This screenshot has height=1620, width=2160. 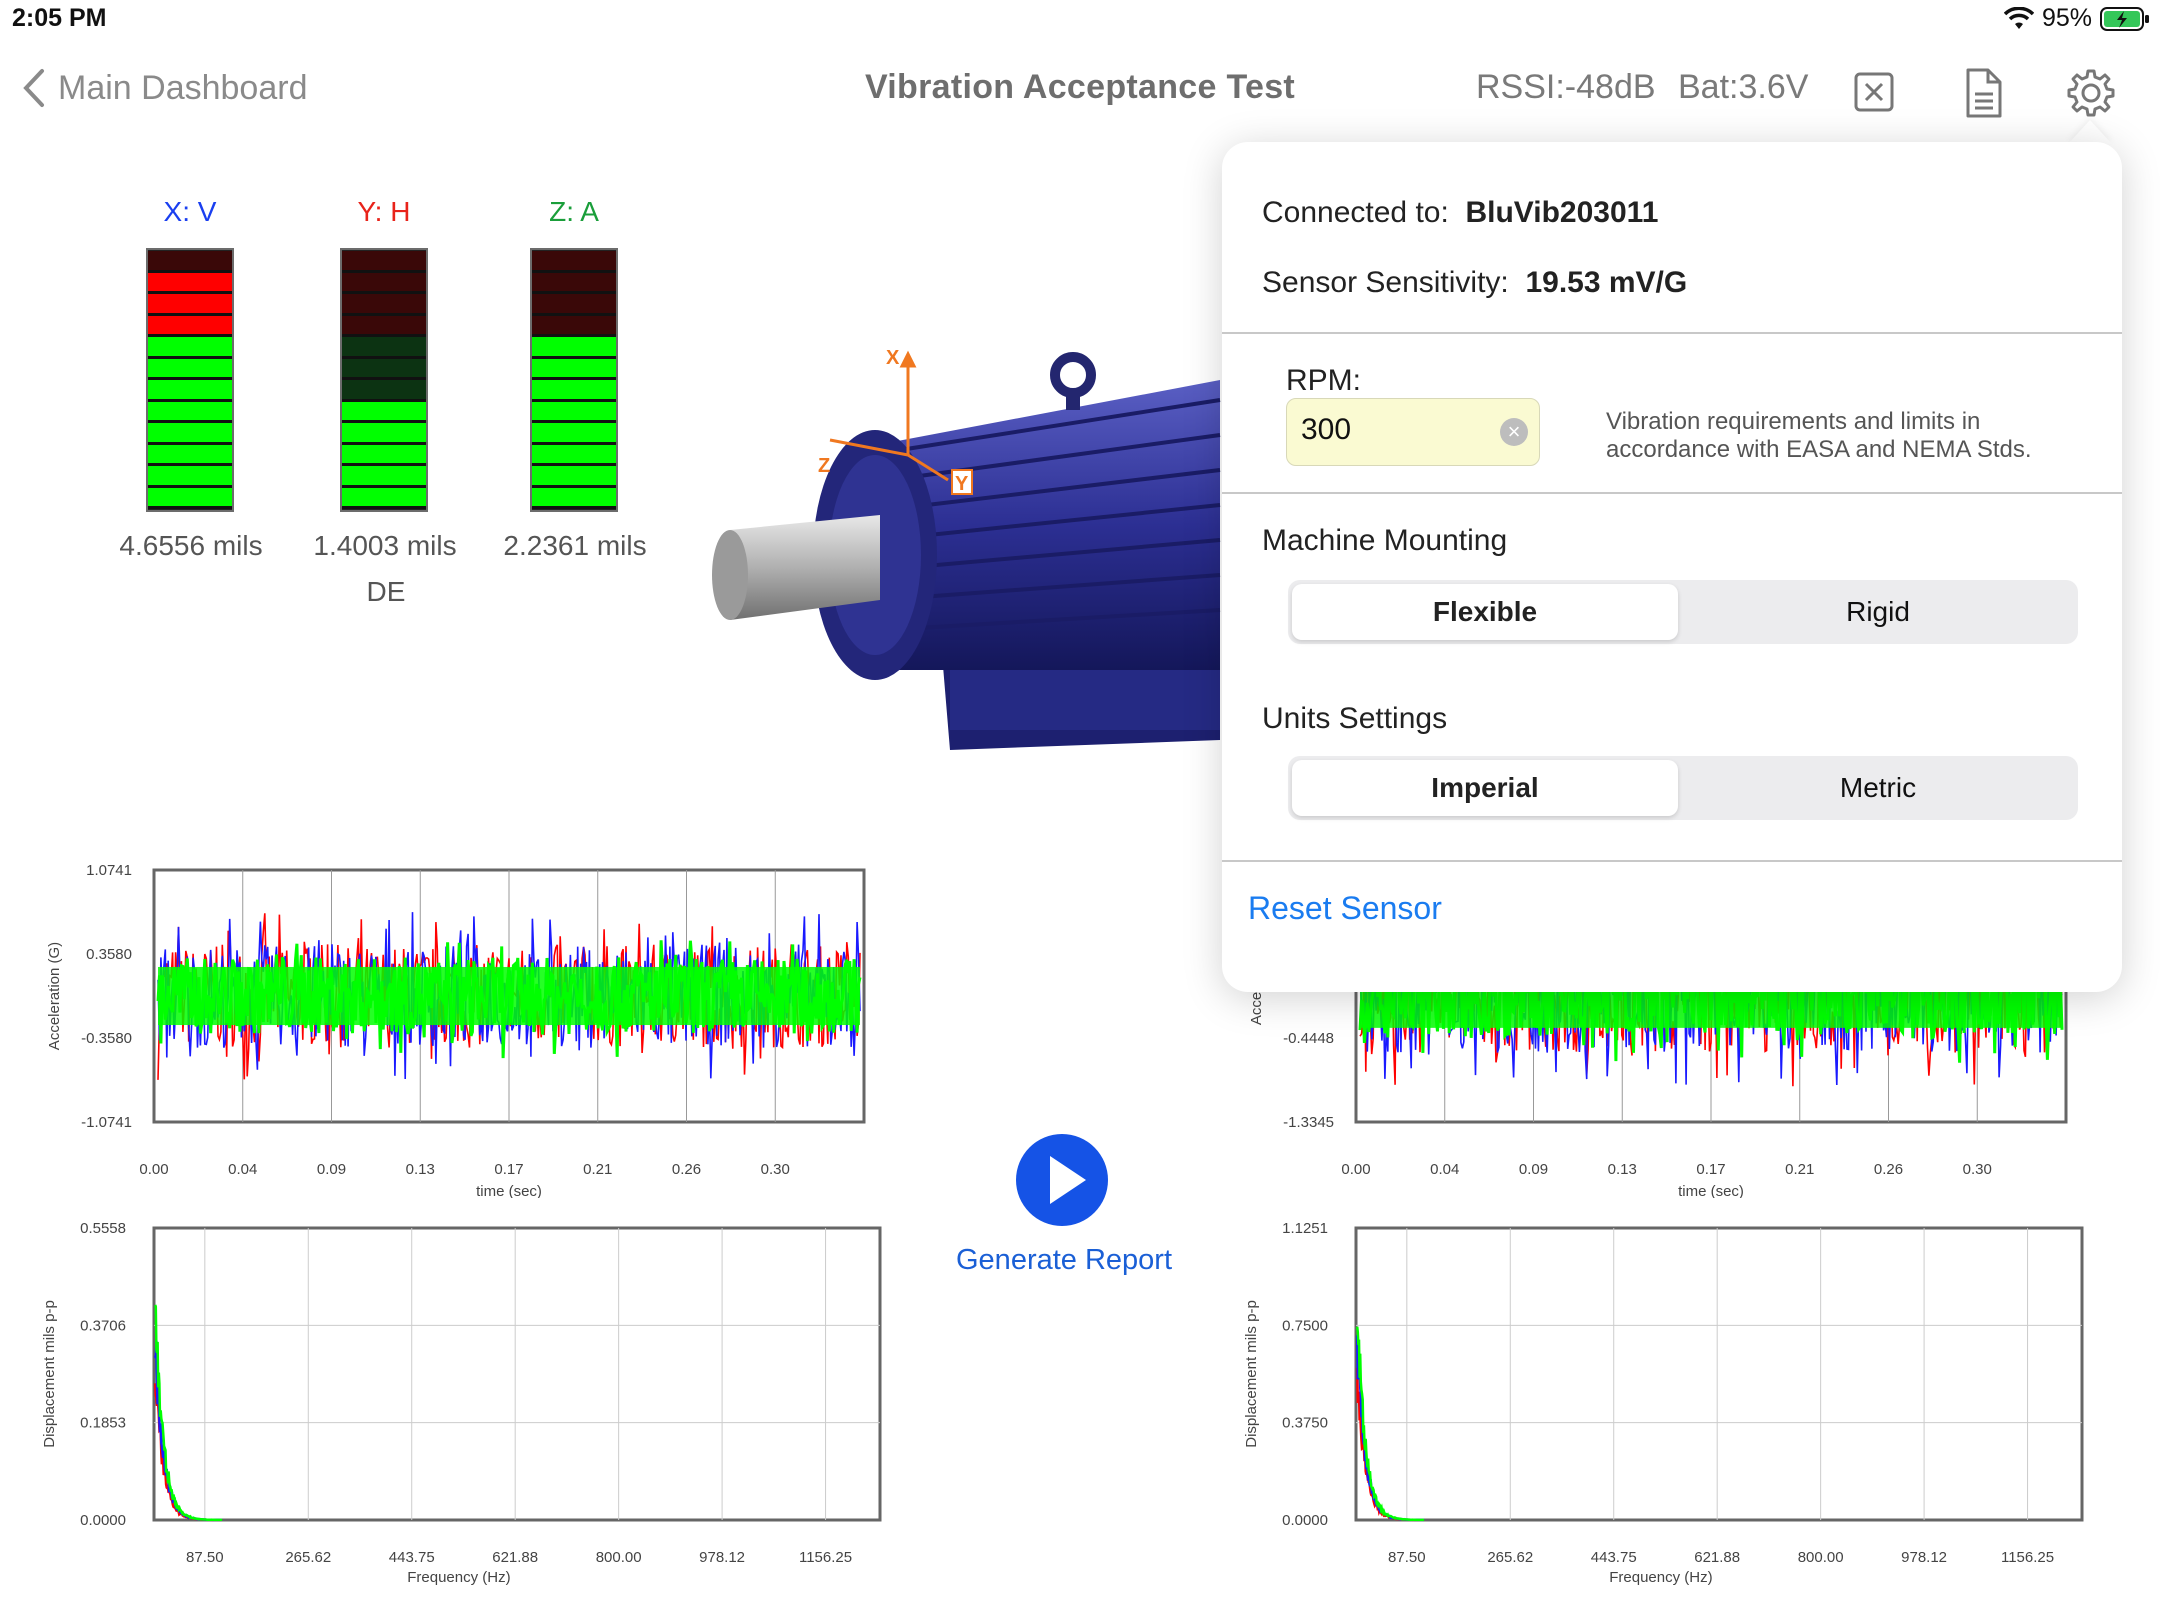 I want to click on generate-report-link: Generate Report, so click(x=1064, y=1260).